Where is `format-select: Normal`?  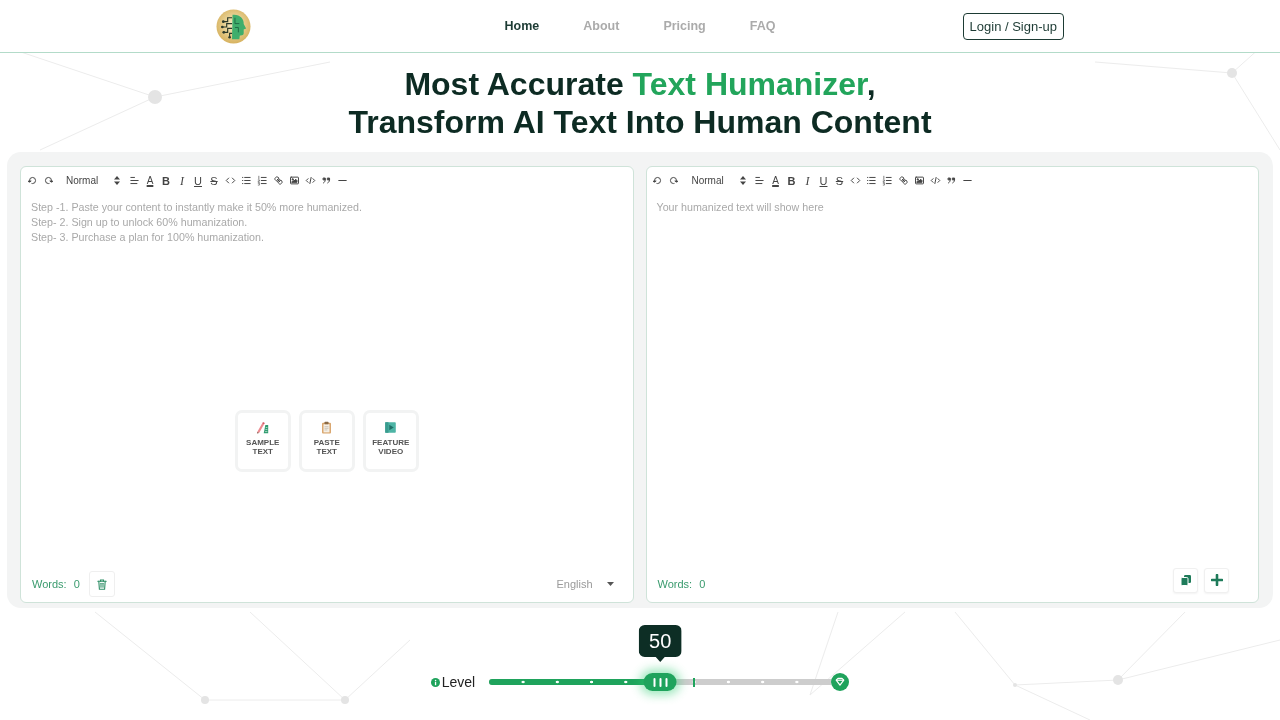 format-select: Normal is located at coordinates (91, 180).